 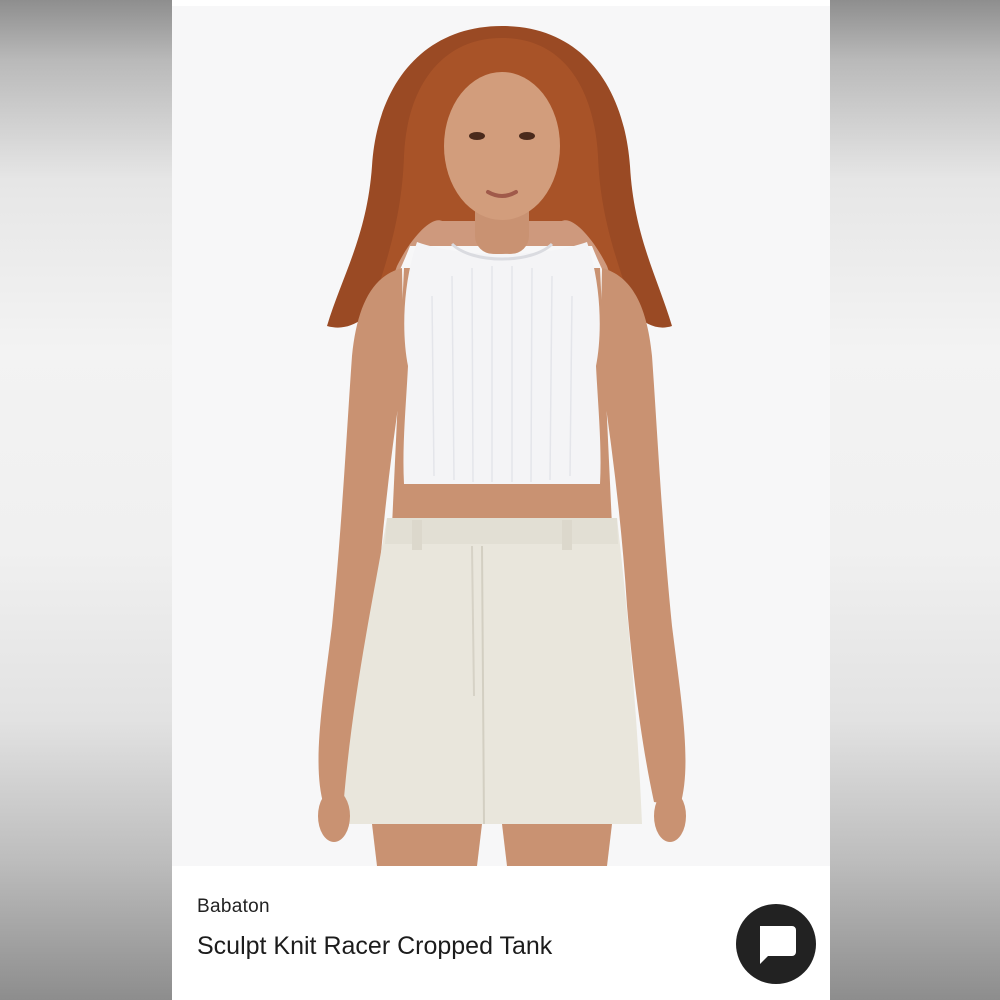 I want to click on product-title: Sculpt Knit Racer Cropped Tank, so click(x=387, y=946).